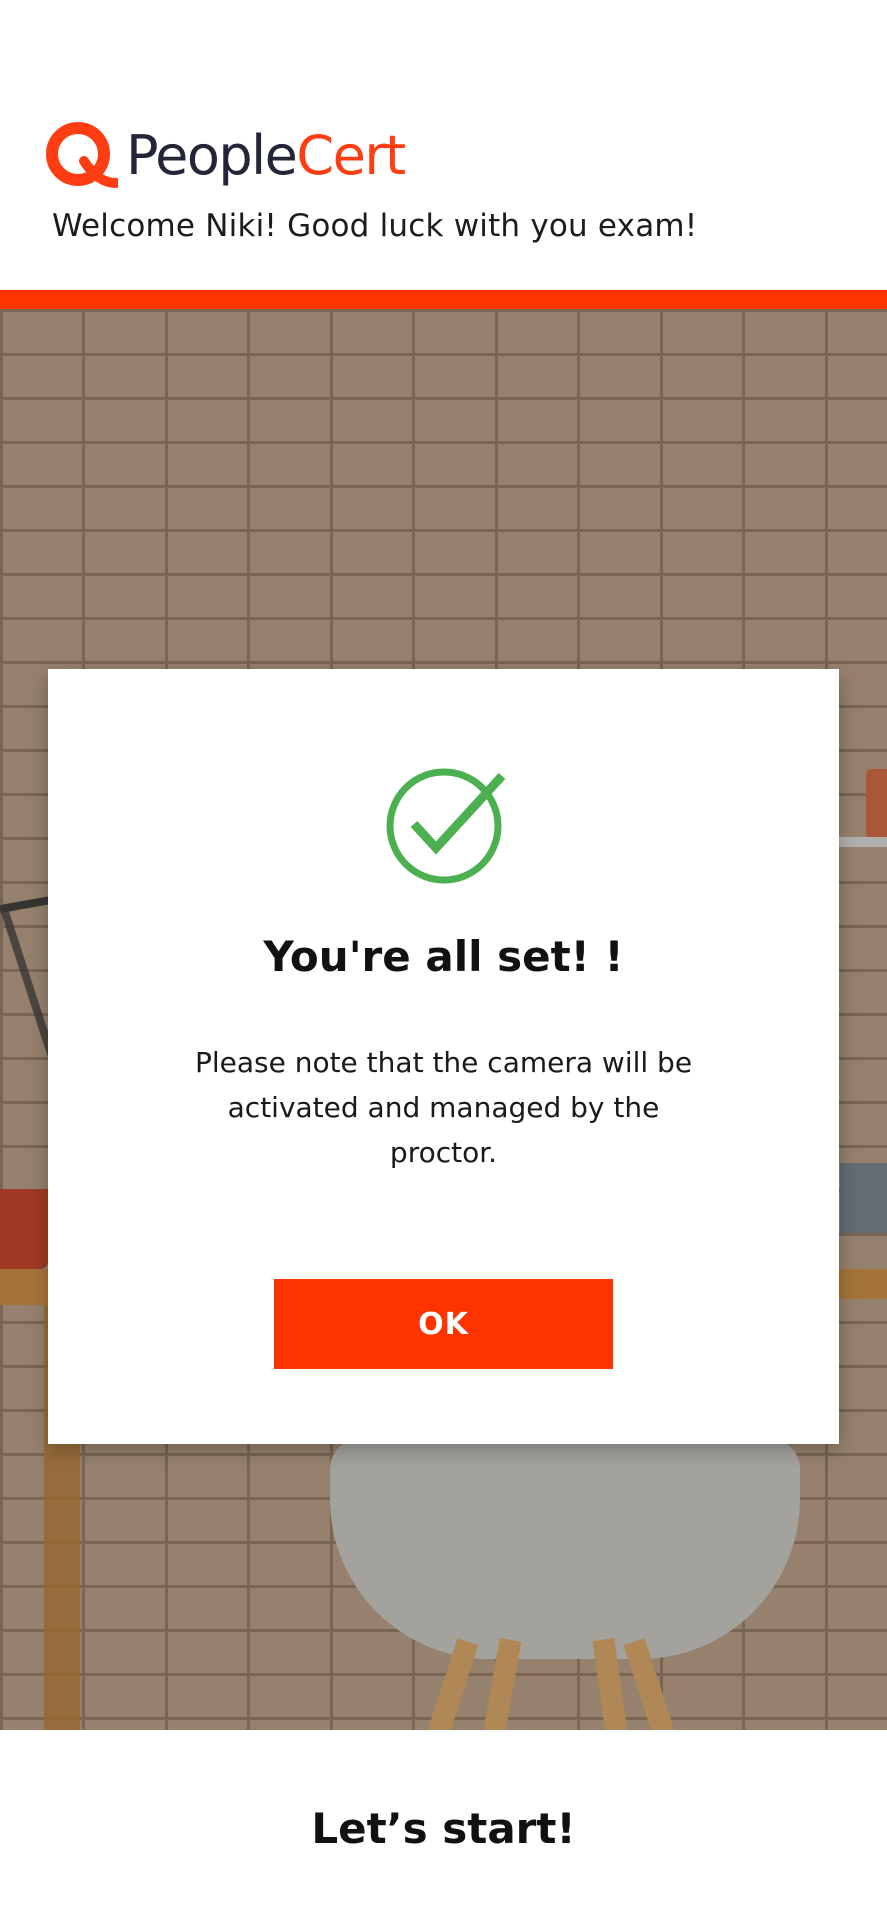 The width and height of the screenshot is (887, 1920). Describe the element at coordinates (446, 826) in the screenshot. I see `check-circle-icon` at that location.